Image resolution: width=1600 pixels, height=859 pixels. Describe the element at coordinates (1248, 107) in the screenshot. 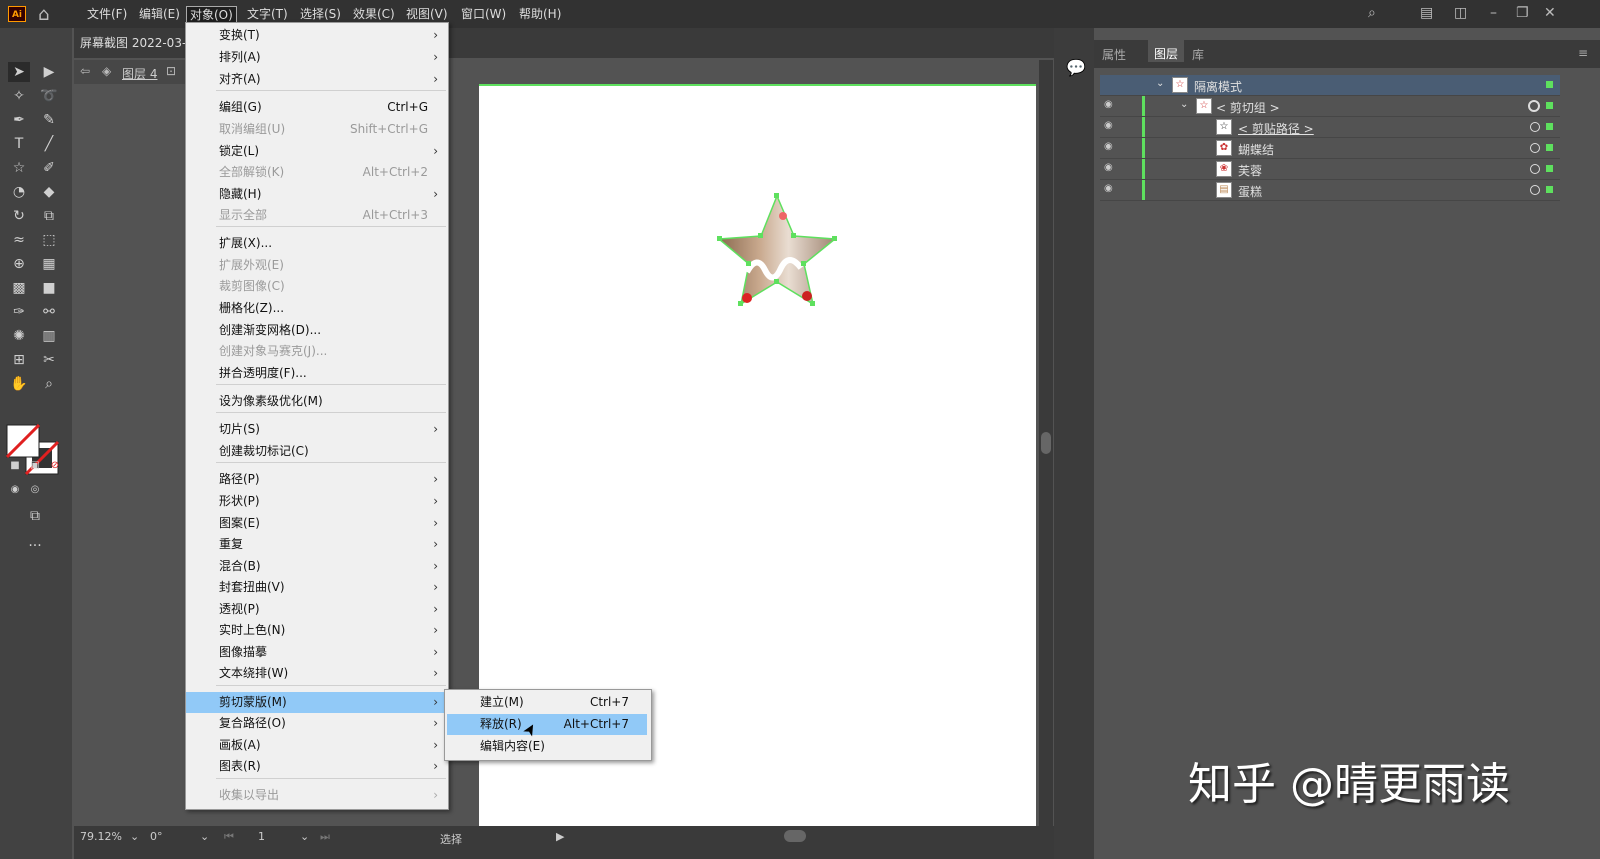

I see `layer-name: < 剪切组 >` at that location.